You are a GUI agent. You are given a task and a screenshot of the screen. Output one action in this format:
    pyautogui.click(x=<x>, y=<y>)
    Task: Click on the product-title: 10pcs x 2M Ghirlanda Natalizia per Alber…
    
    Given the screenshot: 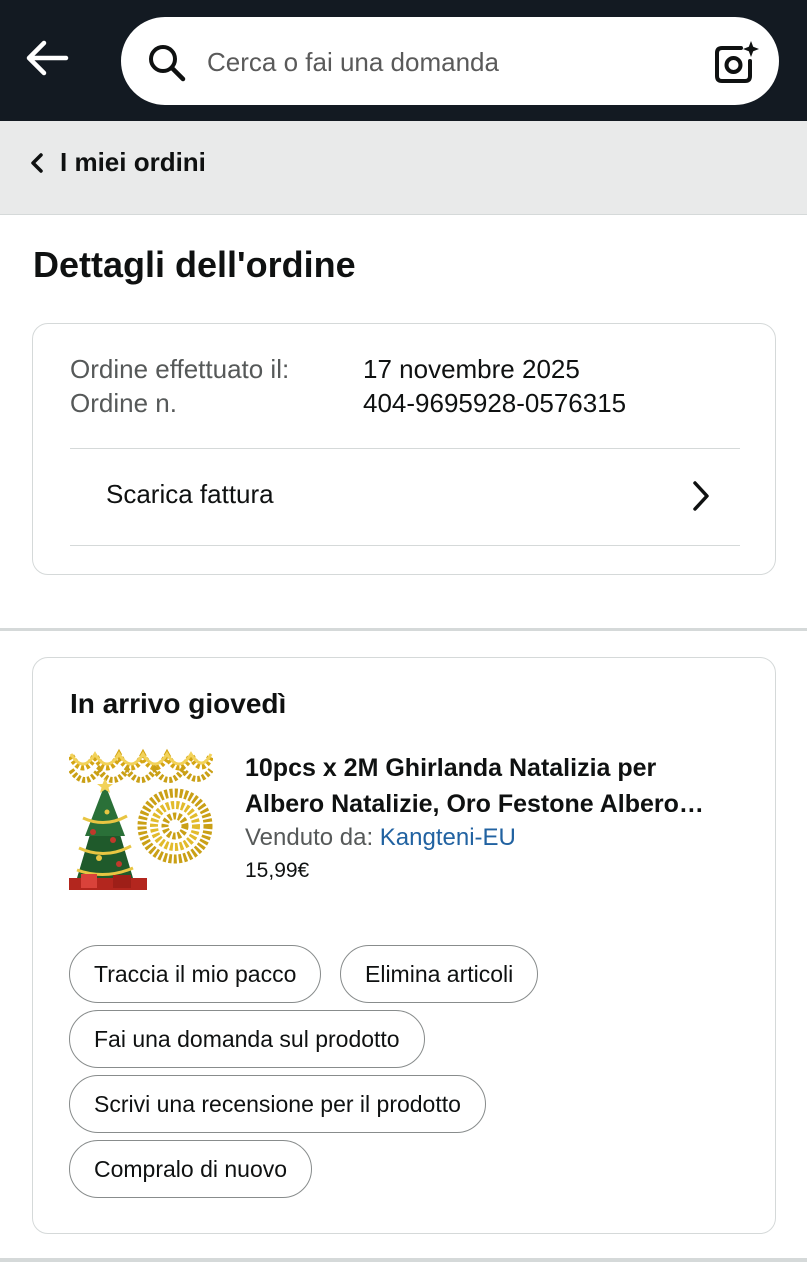 What is the action you would take?
    pyautogui.click(x=495, y=786)
    